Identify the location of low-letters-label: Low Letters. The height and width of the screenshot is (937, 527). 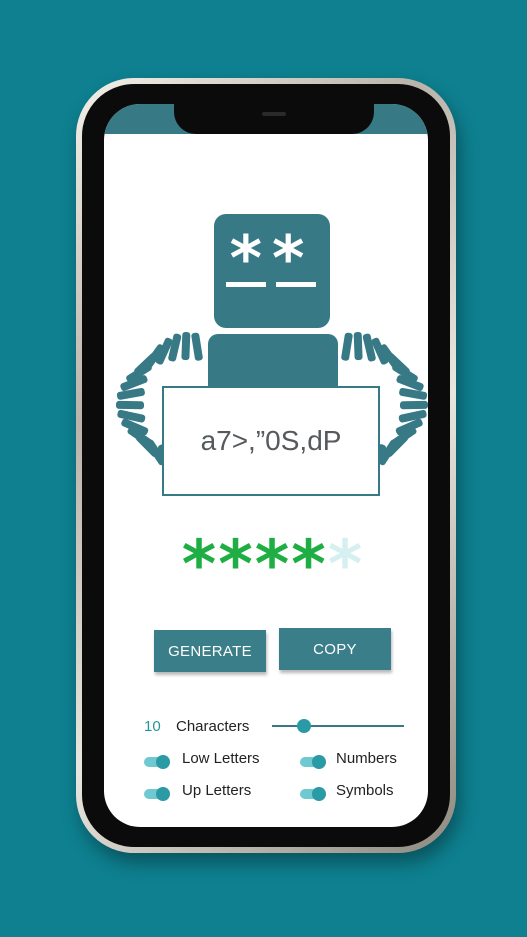
(221, 758).